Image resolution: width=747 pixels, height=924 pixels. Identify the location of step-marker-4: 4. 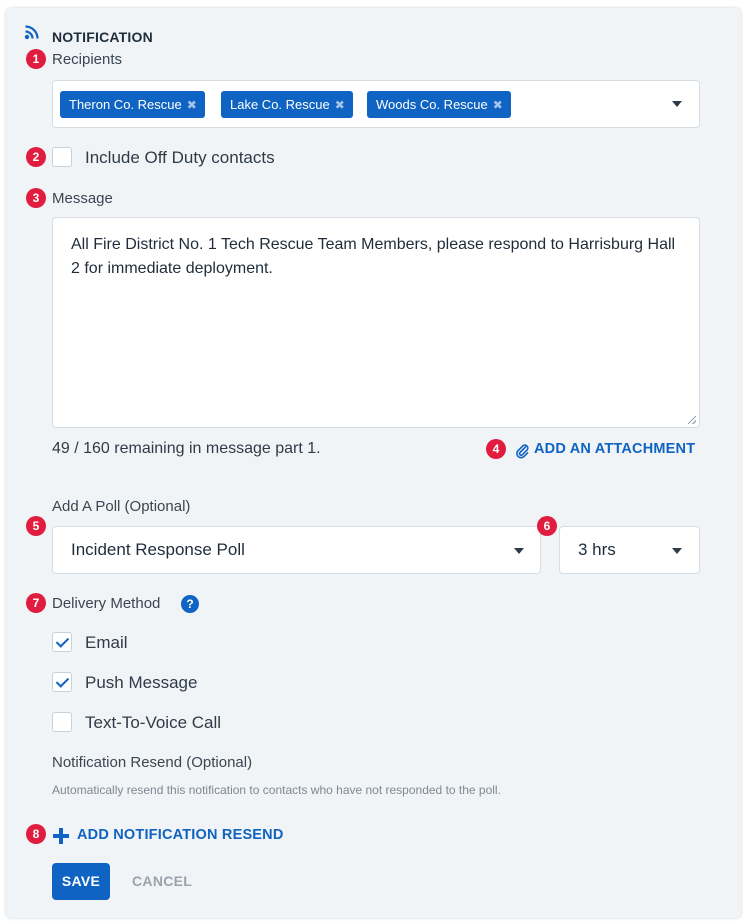
(496, 449).